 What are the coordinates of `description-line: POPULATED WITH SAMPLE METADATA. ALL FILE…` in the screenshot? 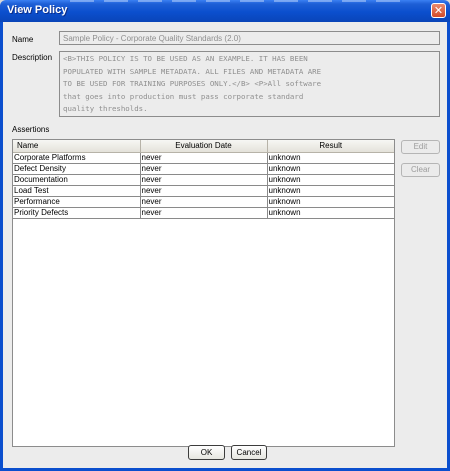 It's located at (192, 71).